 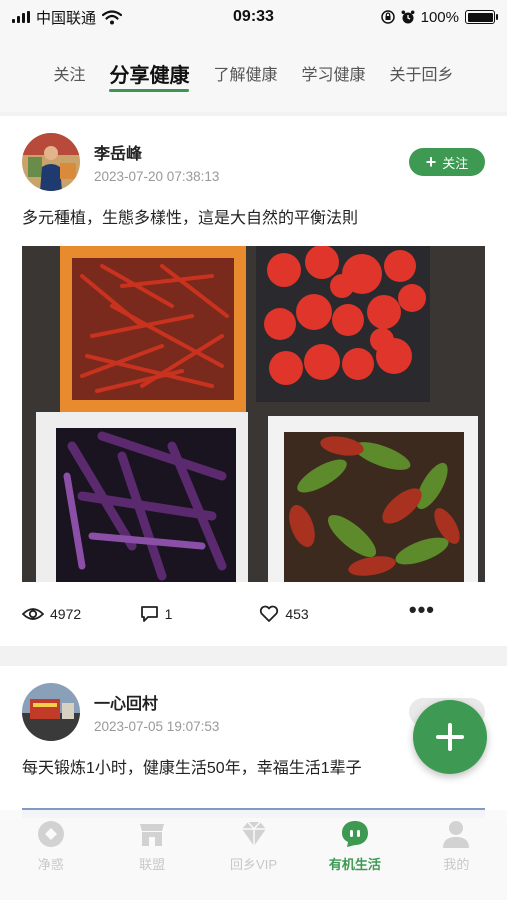 I want to click on alarm-icon, so click(x=408, y=17).